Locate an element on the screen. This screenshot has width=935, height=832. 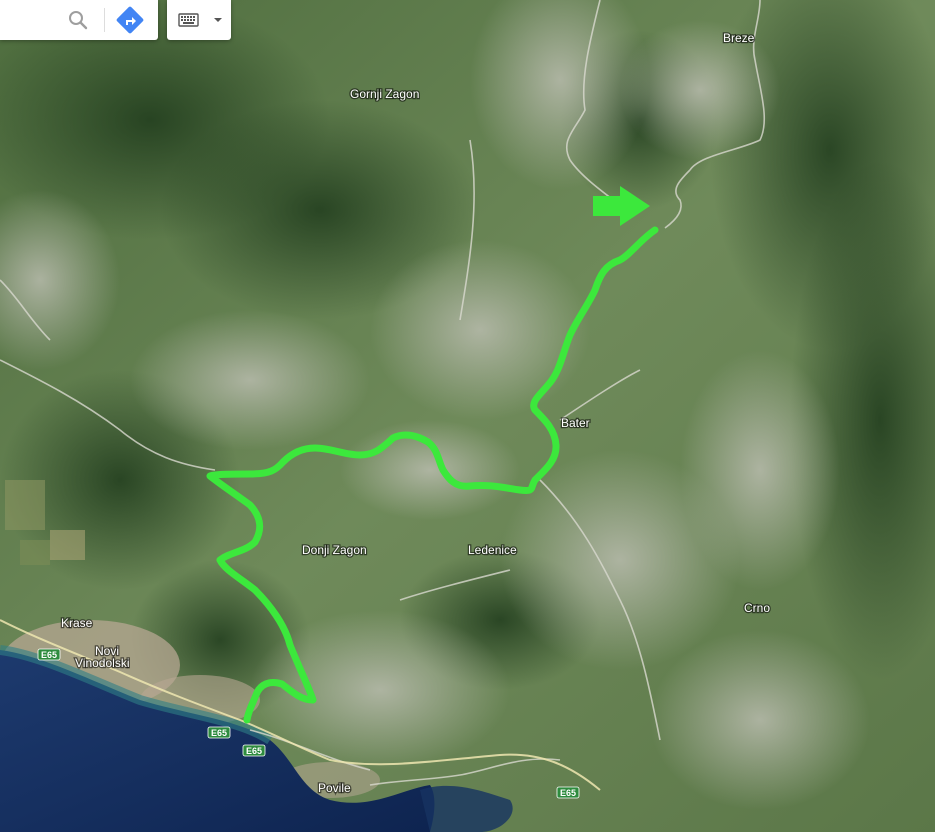
search-icon is located at coordinates (78, 20).